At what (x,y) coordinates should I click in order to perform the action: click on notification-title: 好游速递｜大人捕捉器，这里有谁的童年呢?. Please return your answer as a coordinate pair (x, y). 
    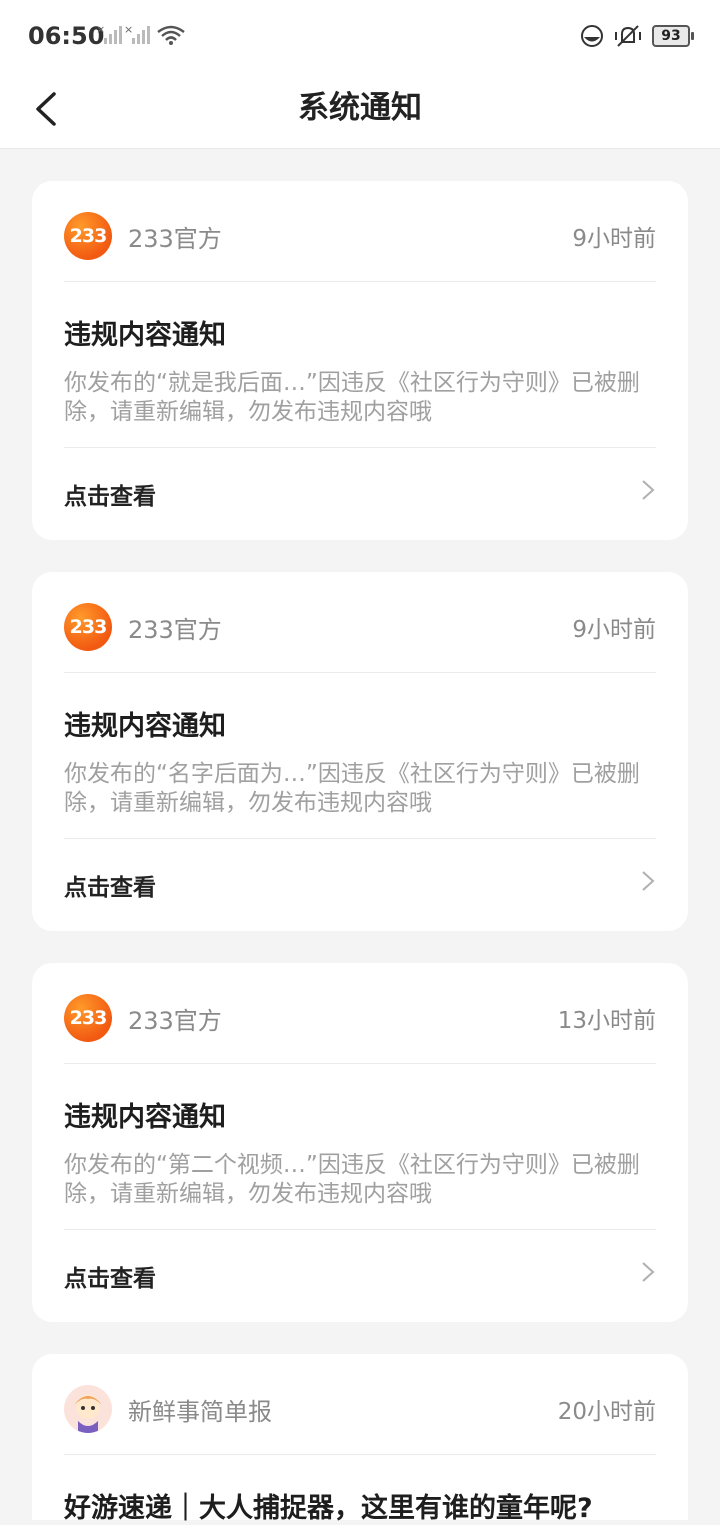
    Looking at the image, I should click on (328, 1508).